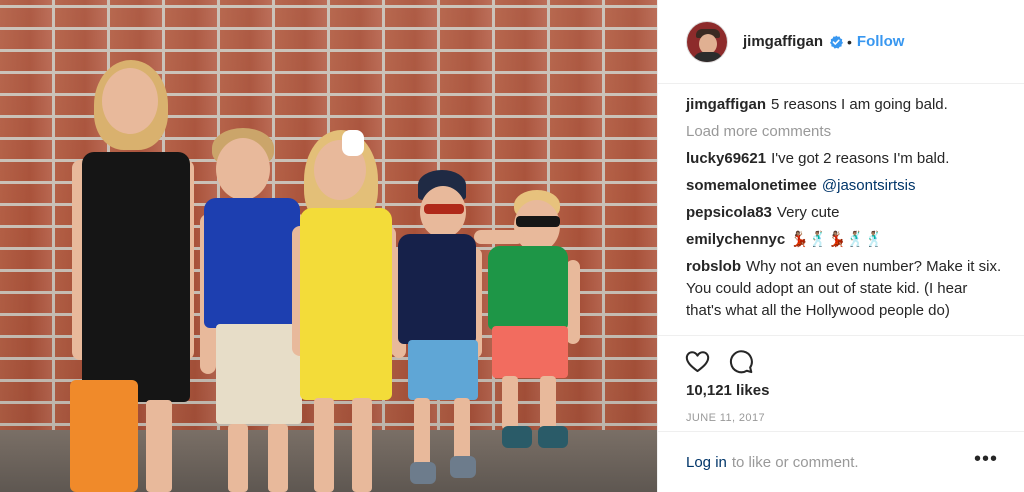 The image size is (1024, 492). What do you see at coordinates (751, 185) in the screenshot?
I see `comment-username: somemalonetimee` at bounding box center [751, 185].